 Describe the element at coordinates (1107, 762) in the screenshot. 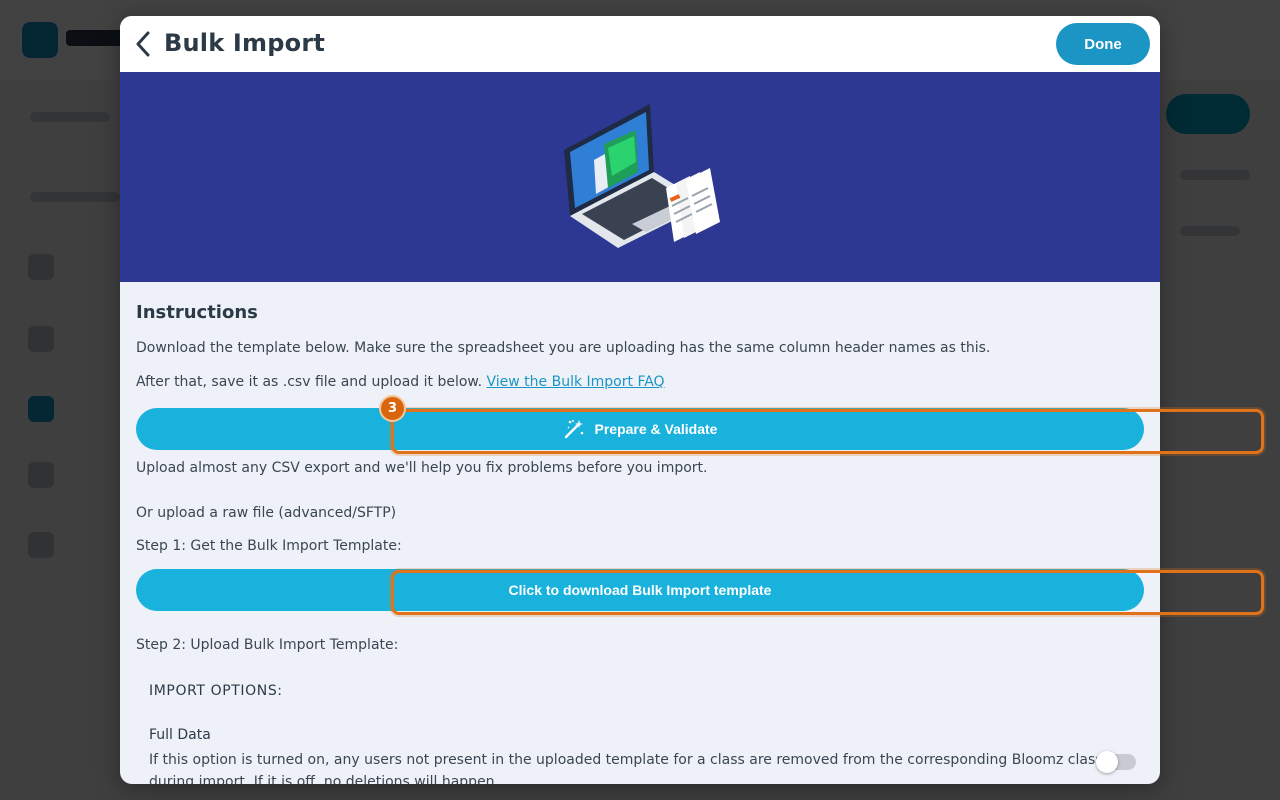

I see `toggle-knob` at that location.